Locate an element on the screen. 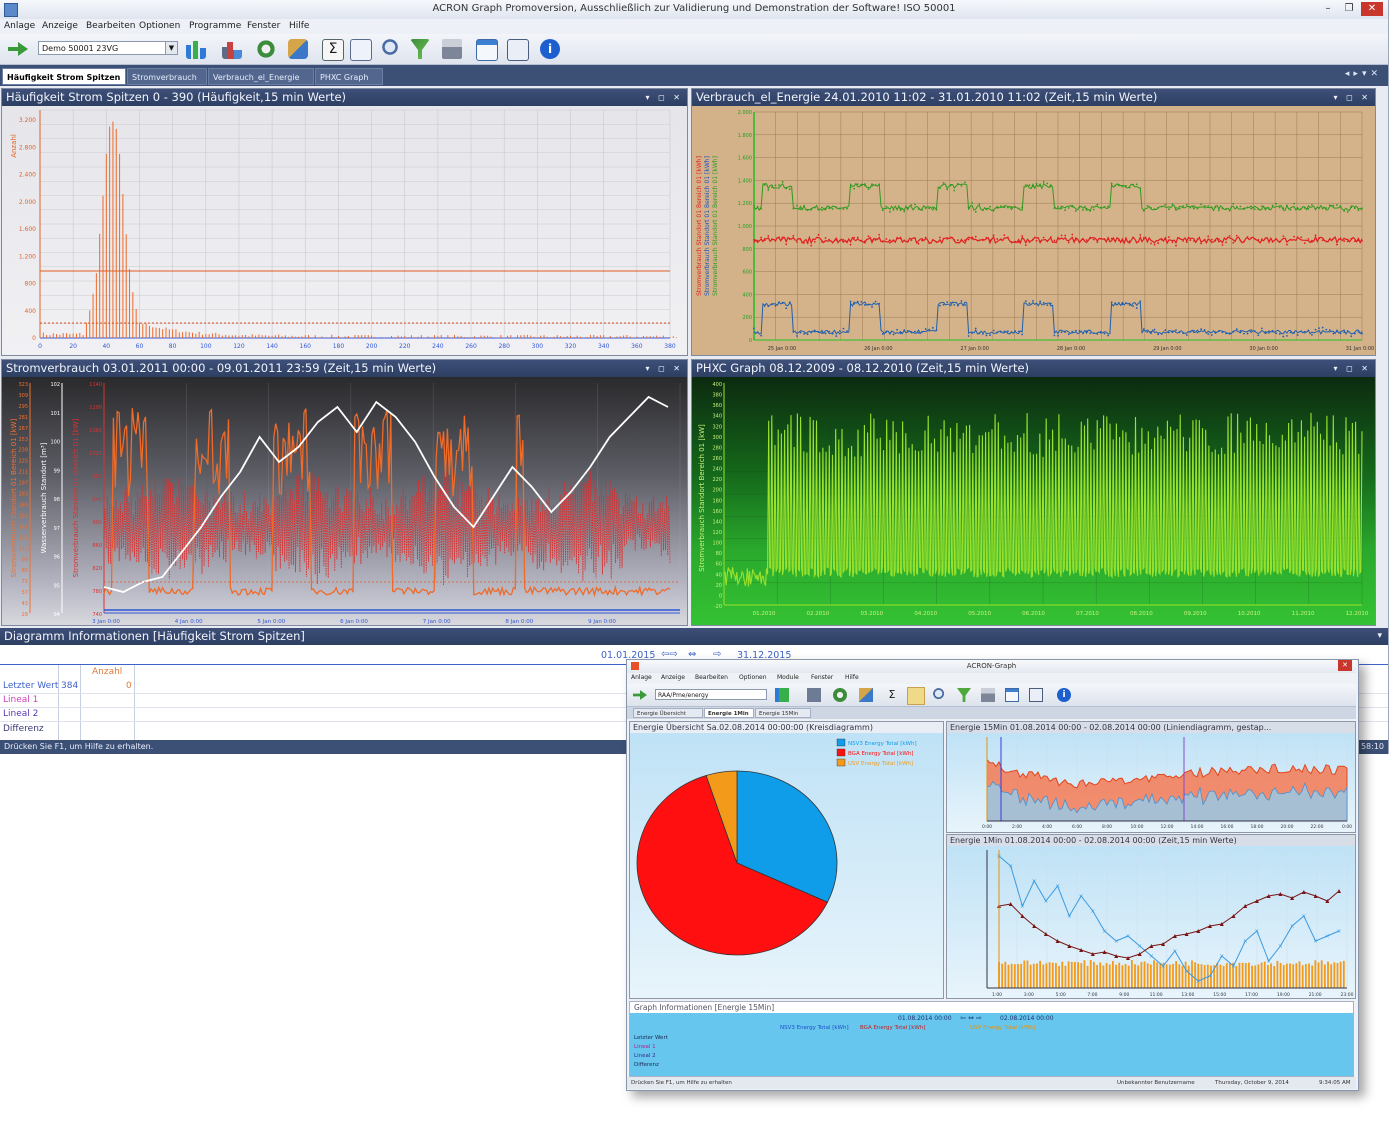 The image size is (1393, 1132). menu-programme: Programme is located at coordinates (215, 26).